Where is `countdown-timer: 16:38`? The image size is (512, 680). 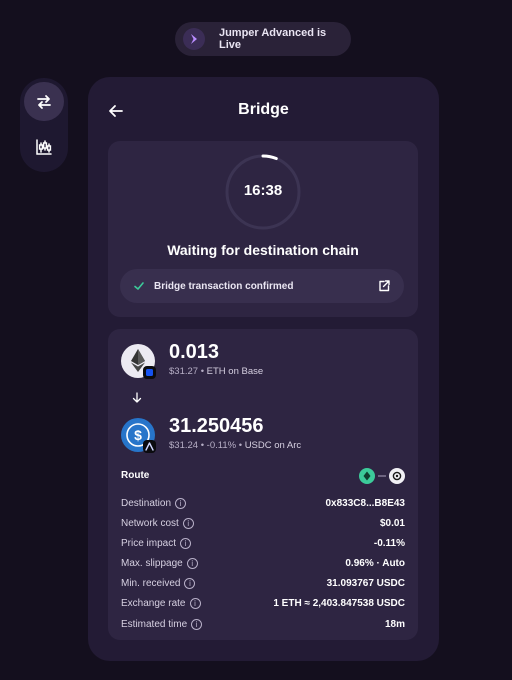
countdown-timer: 16:38 is located at coordinates (263, 192).